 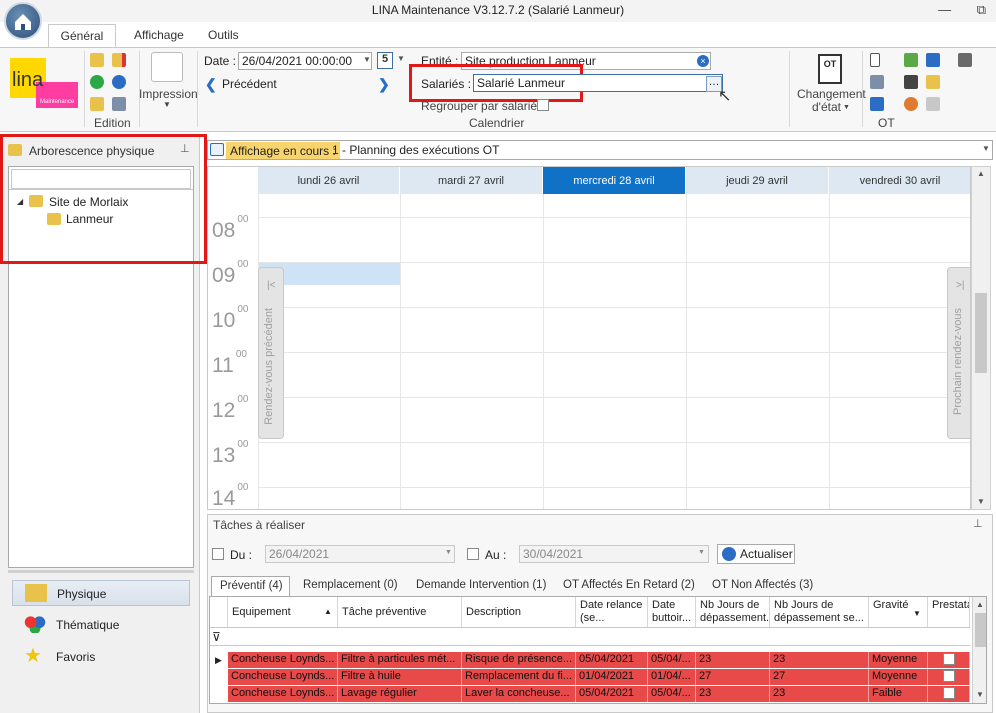 What do you see at coordinates (305, 61) in the screenshot?
I see `date-field: 26/04/2021 00:00:00` at bounding box center [305, 61].